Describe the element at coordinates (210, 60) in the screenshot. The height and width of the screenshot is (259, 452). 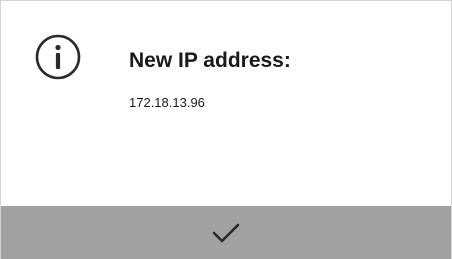
I see `dialog-title: New IP address:` at that location.